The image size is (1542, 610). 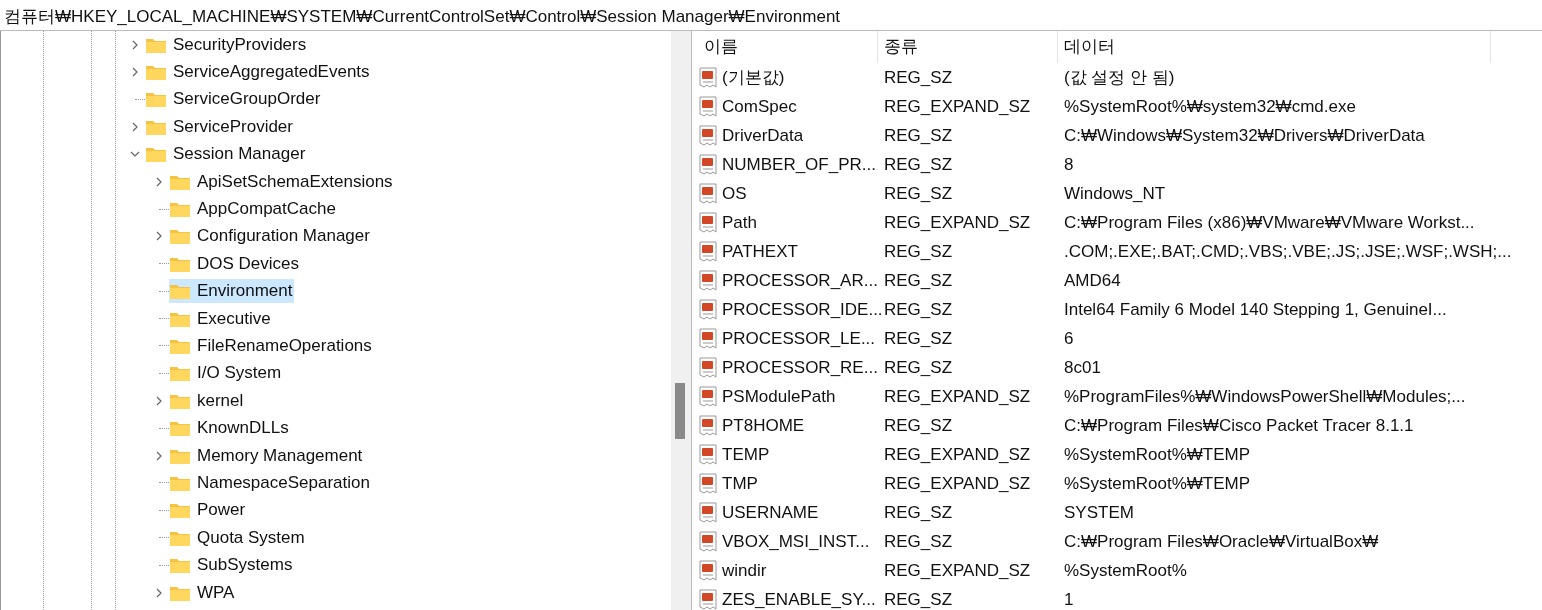 I want to click on value-data: 8, so click(x=1068, y=164).